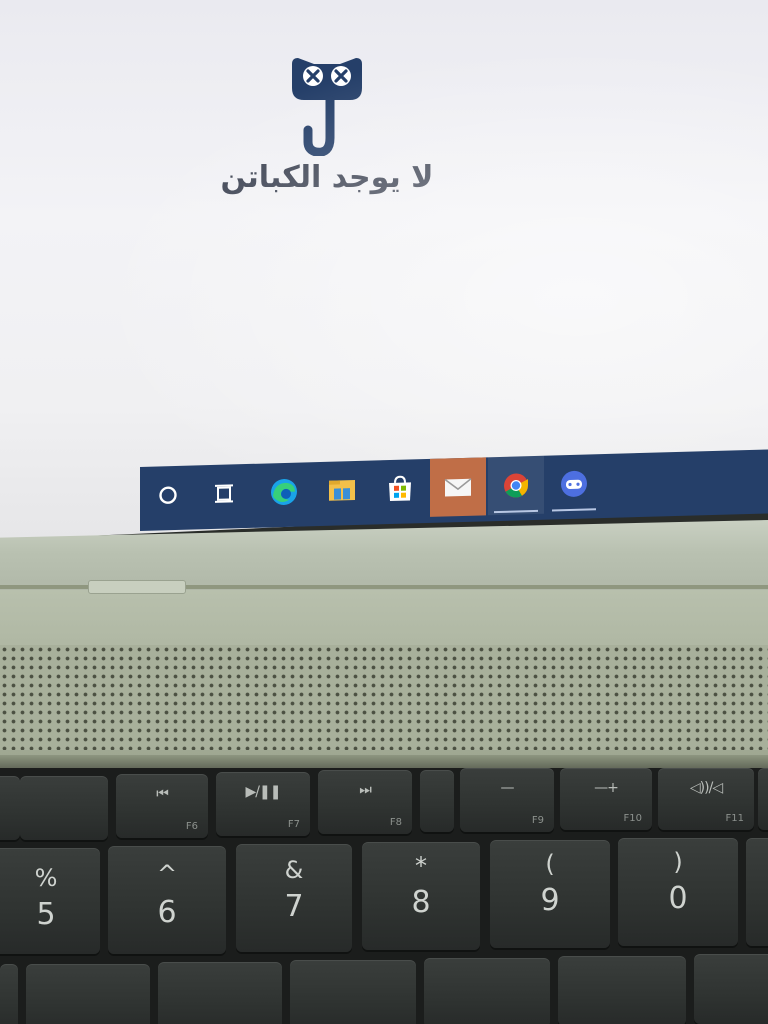 The width and height of the screenshot is (768, 1024). Describe the element at coordinates (706, 799) in the screenshot. I see `keyboard-key-f11: ◁))/◁ F11` at that location.